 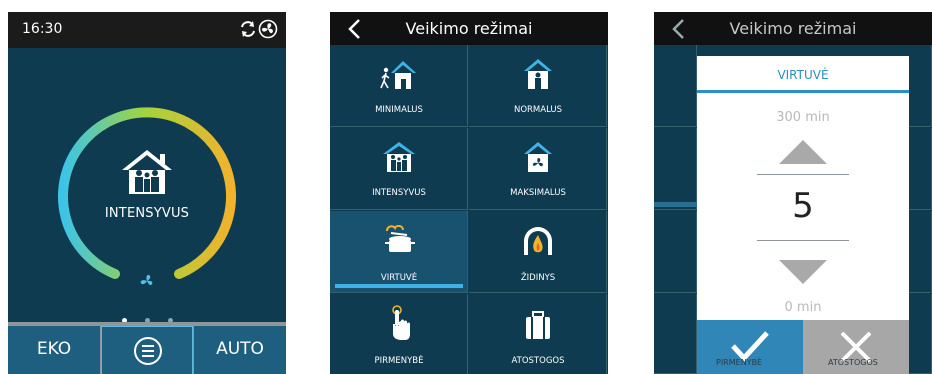 What do you see at coordinates (401, 322) in the screenshot?
I see `hand-pointer-icon` at bounding box center [401, 322].